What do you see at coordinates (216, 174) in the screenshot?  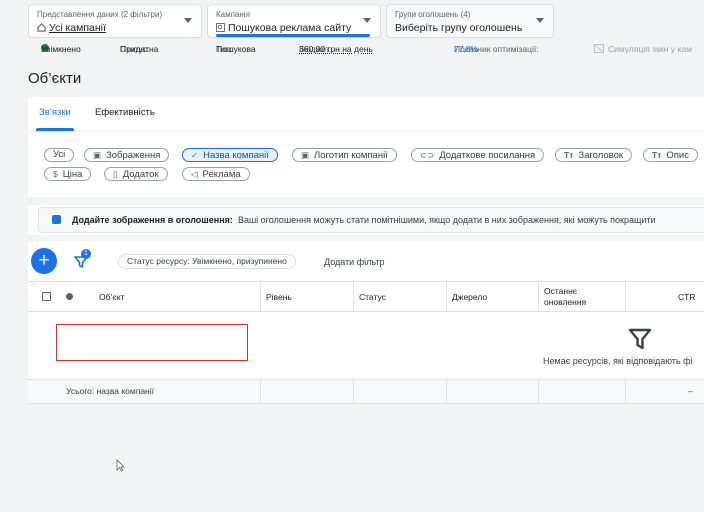 I see `chip-promotion: ◁ Реклама` at bounding box center [216, 174].